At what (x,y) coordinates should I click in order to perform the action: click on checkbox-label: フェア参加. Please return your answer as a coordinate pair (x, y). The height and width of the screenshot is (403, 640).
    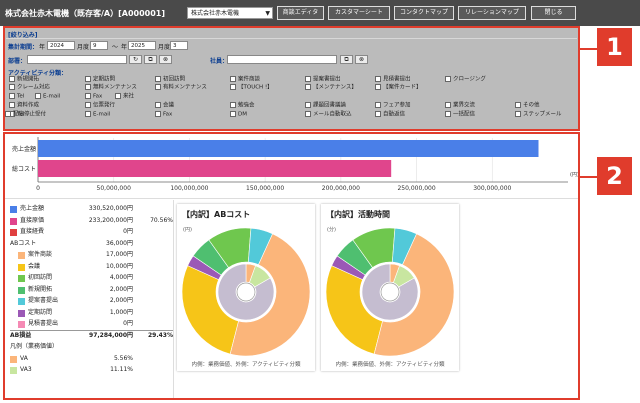
    Looking at the image, I should click on (397, 105).